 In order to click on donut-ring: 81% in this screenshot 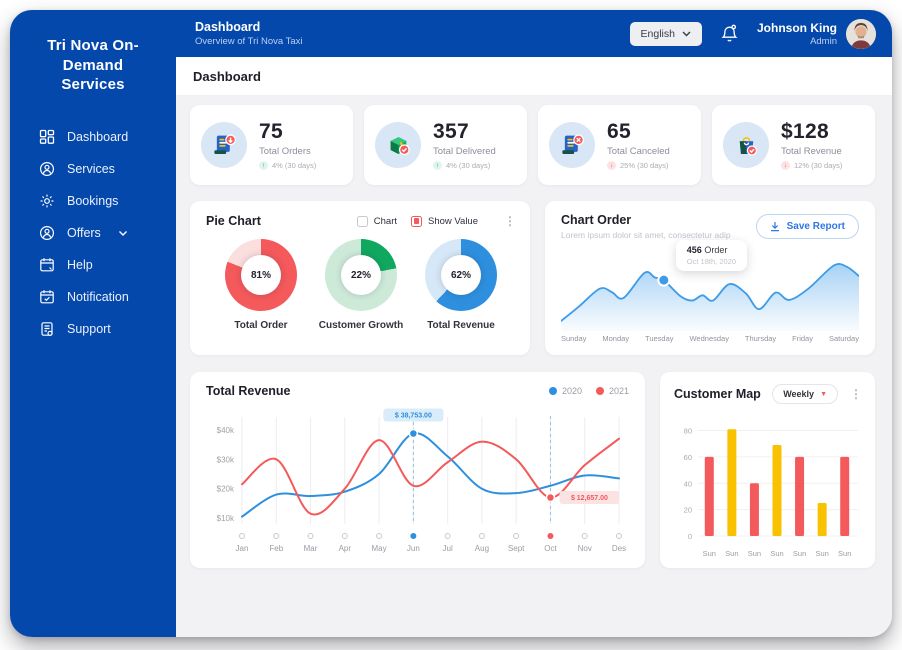, I will do `click(261, 275)`.